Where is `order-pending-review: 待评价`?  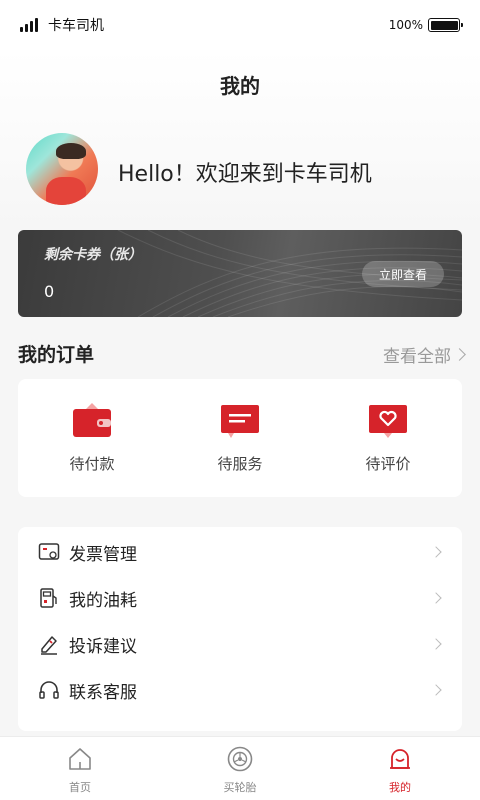 order-pending-review: 待评价 is located at coordinates (388, 438).